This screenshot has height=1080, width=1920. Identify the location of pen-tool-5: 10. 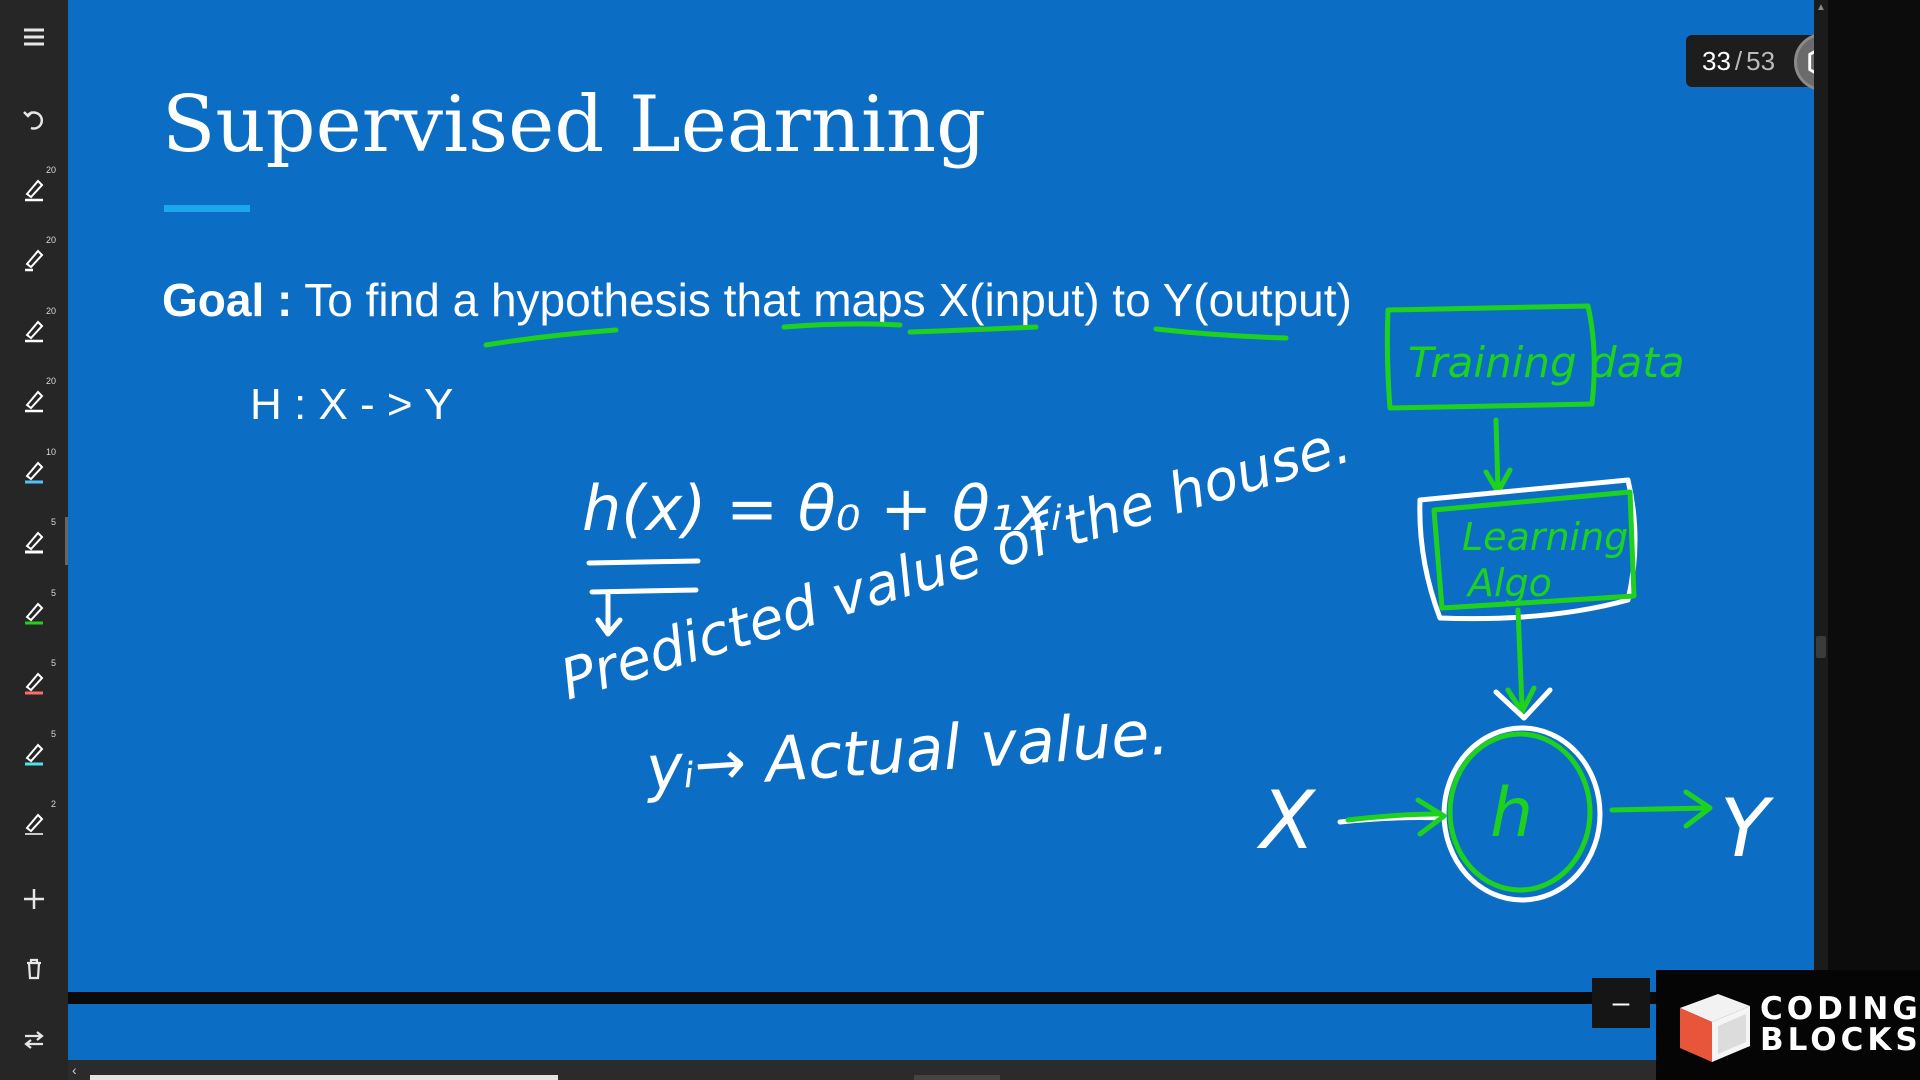
(34, 471).